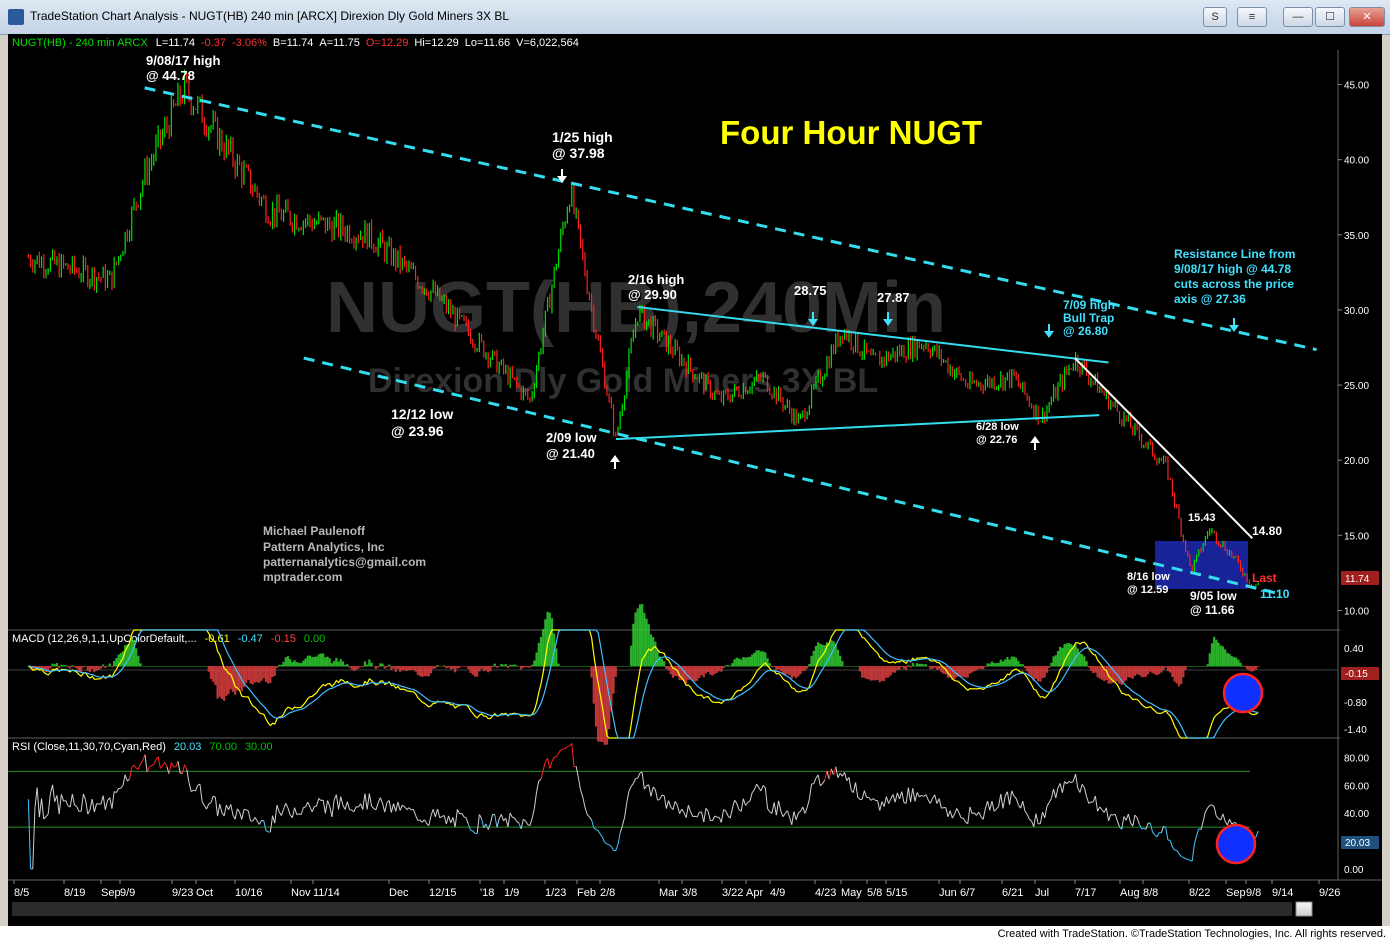 The image size is (1390, 942). I want to click on time-tick-label: 8/19, so click(74, 893).